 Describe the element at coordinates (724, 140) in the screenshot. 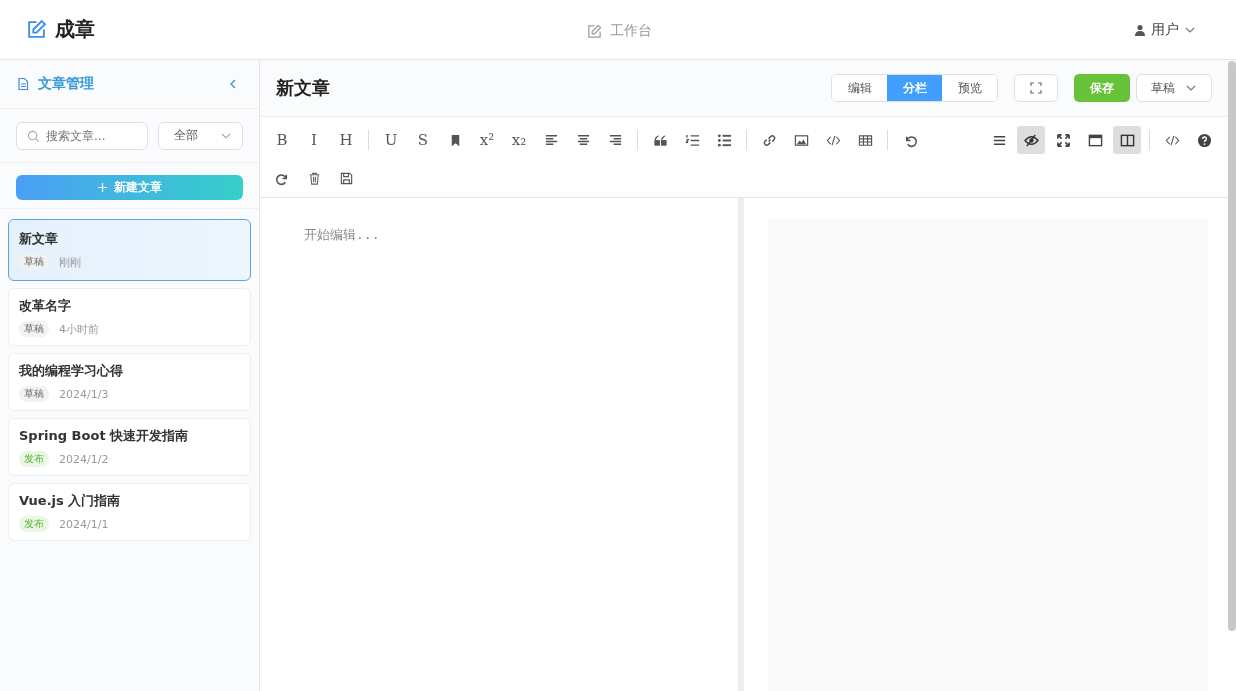

I see `bullet-list-icon` at that location.